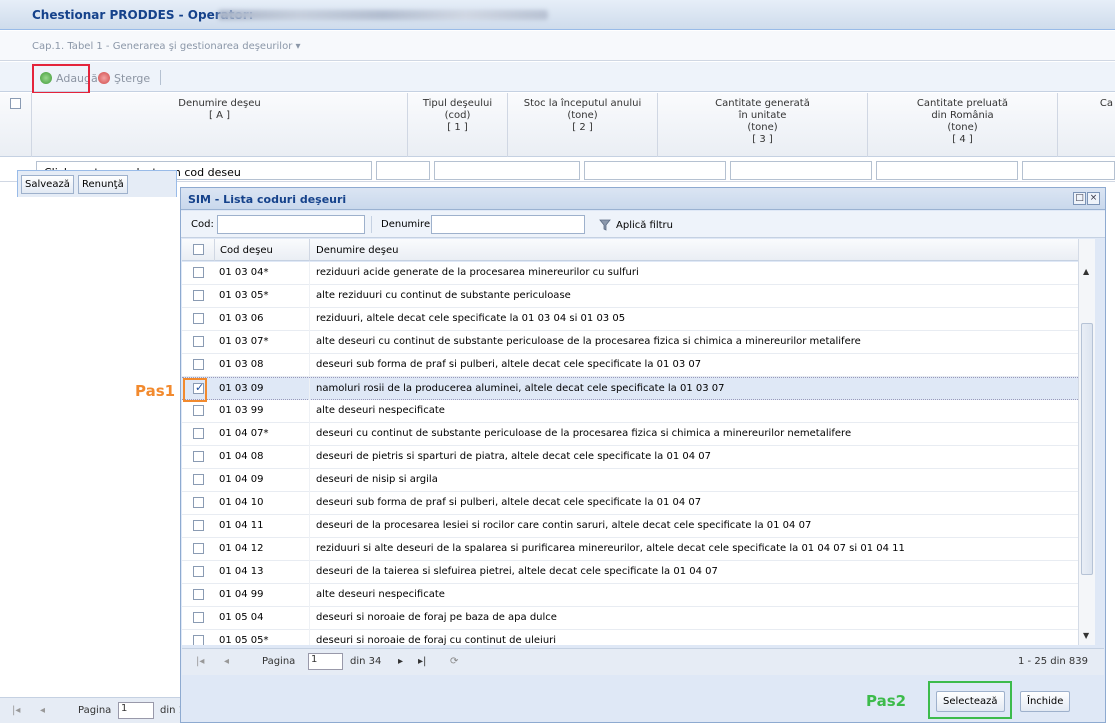 The image size is (1115, 723). What do you see at coordinates (583, 125) in the screenshot?
I see `col-stoc: Stoc la începutul anului (tone) [ 2 ]` at bounding box center [583, 125].